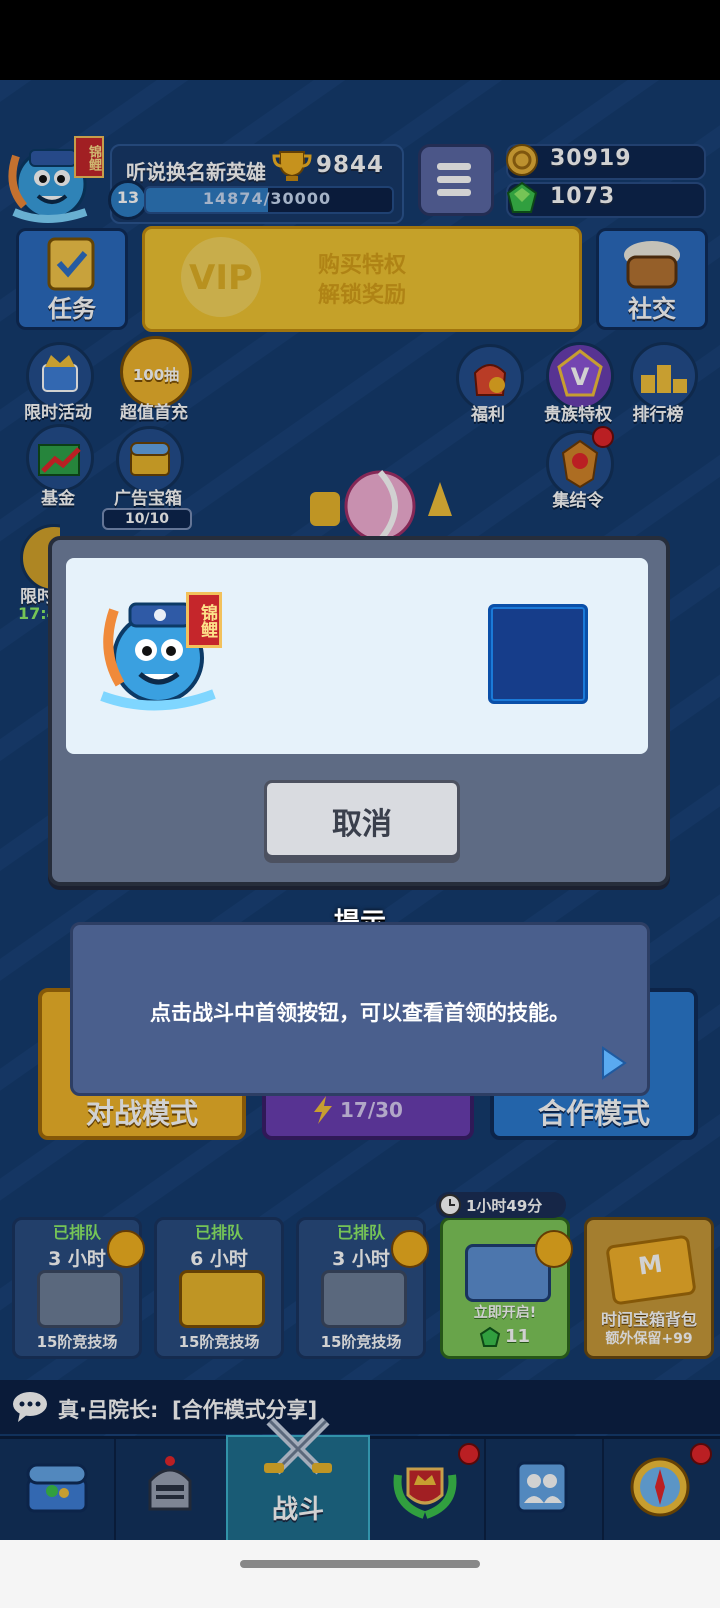  Describe the element at coordinates (361, 295) in the screenshot. I see `vip-line2: 解锁奖励` at that location.